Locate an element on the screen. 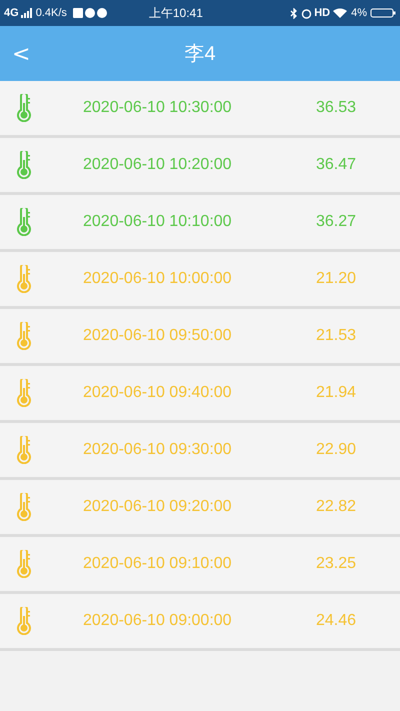 The height and width of the screenshot is (711, 400). value-label: 36.47 is located at coordinates (336, 165).